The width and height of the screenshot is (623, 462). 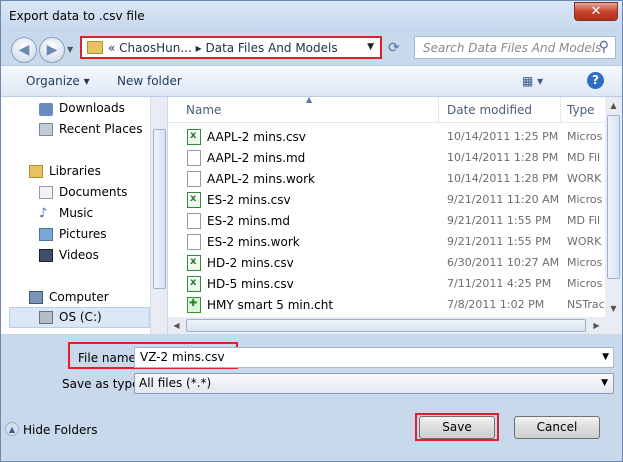 What do you see at coordinates (604, 383) in the screenshot?
I see `save-as-type-dropdown-icon: ▼` at bounding box center [604, 383].